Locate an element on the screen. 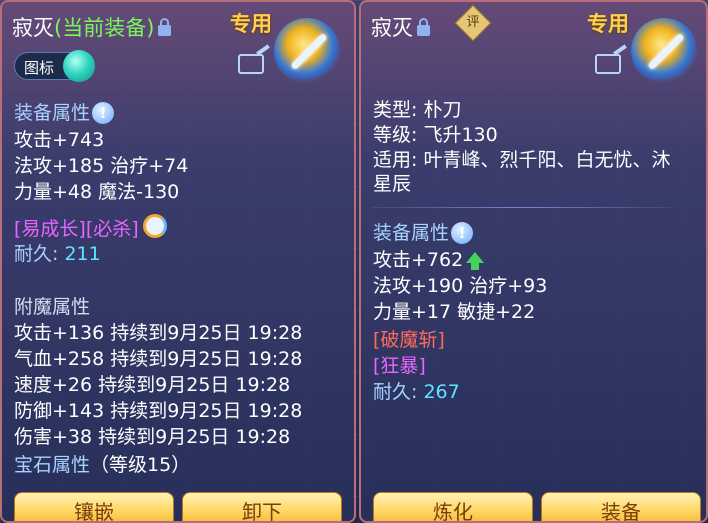  level-line: 等级: 飞升130 is located at coordinates (435, 135).